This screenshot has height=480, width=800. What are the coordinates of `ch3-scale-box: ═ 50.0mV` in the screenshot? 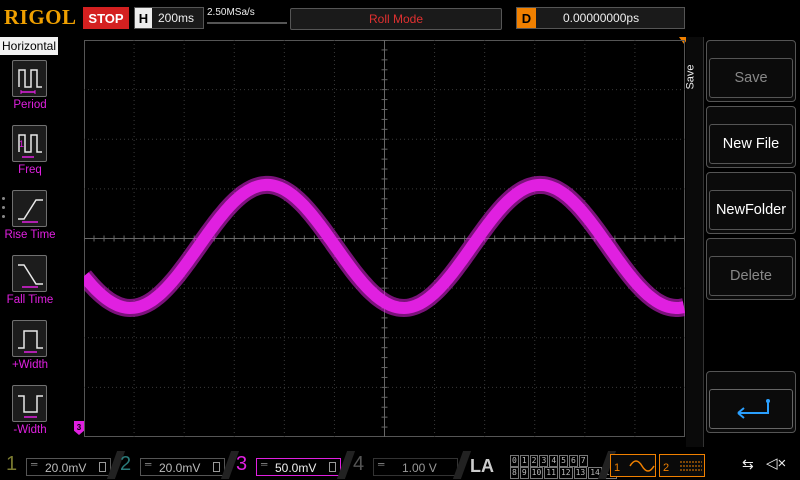 It's located at (298, 467).